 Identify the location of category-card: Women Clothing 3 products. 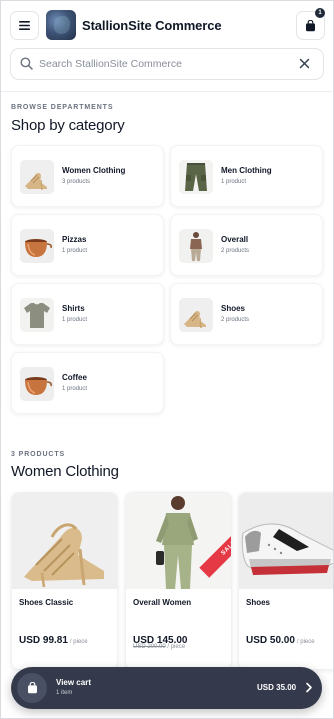
(87, 176).